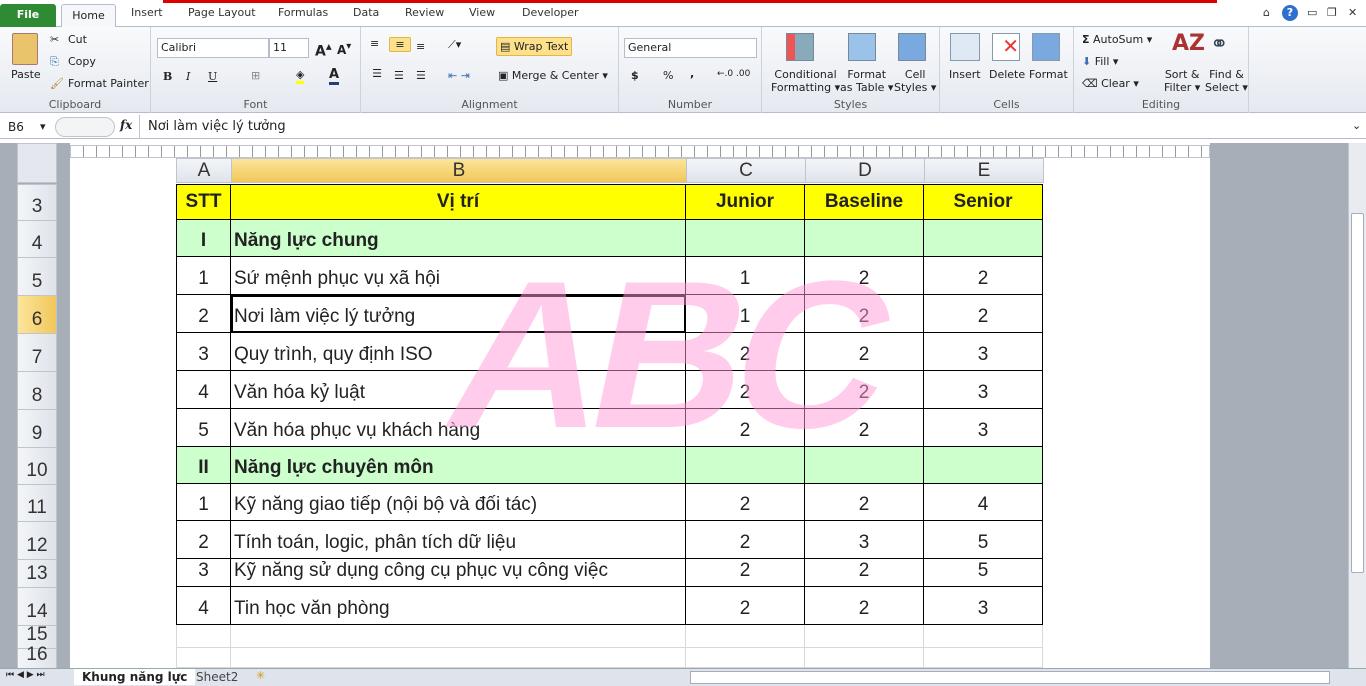  Describe the element at coordinates (1357, 393) in the screenshot. I see `vertical-scroll-thumb` at that location.